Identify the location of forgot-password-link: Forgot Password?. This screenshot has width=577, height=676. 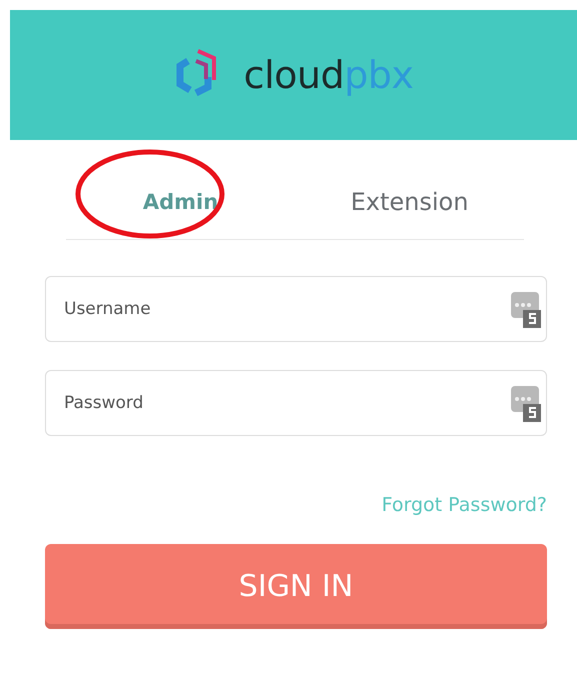
(464, 505).